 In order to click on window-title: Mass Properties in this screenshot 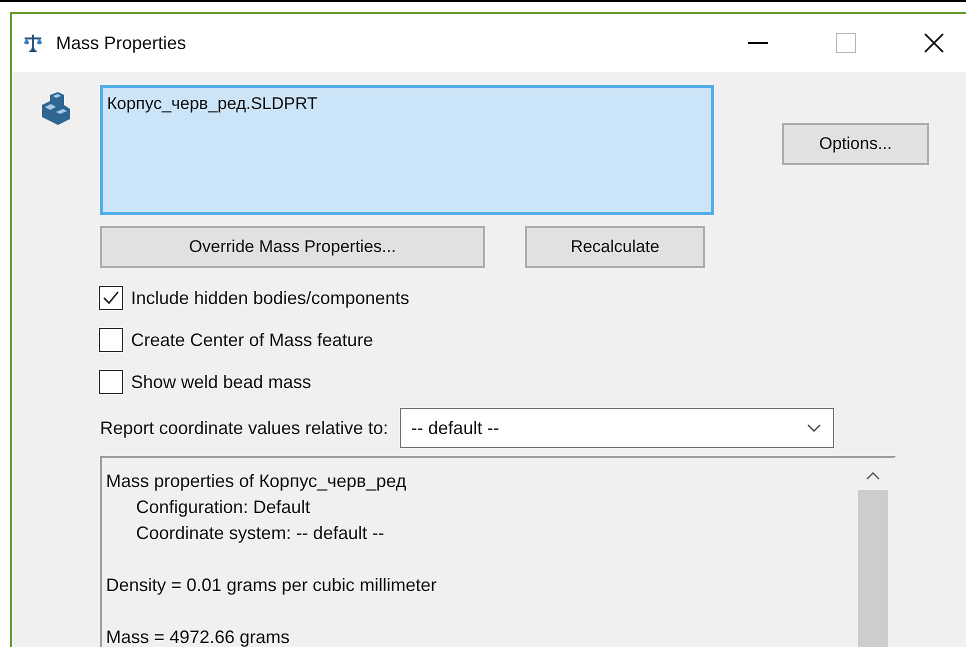, I will do `click(121, 43)`.